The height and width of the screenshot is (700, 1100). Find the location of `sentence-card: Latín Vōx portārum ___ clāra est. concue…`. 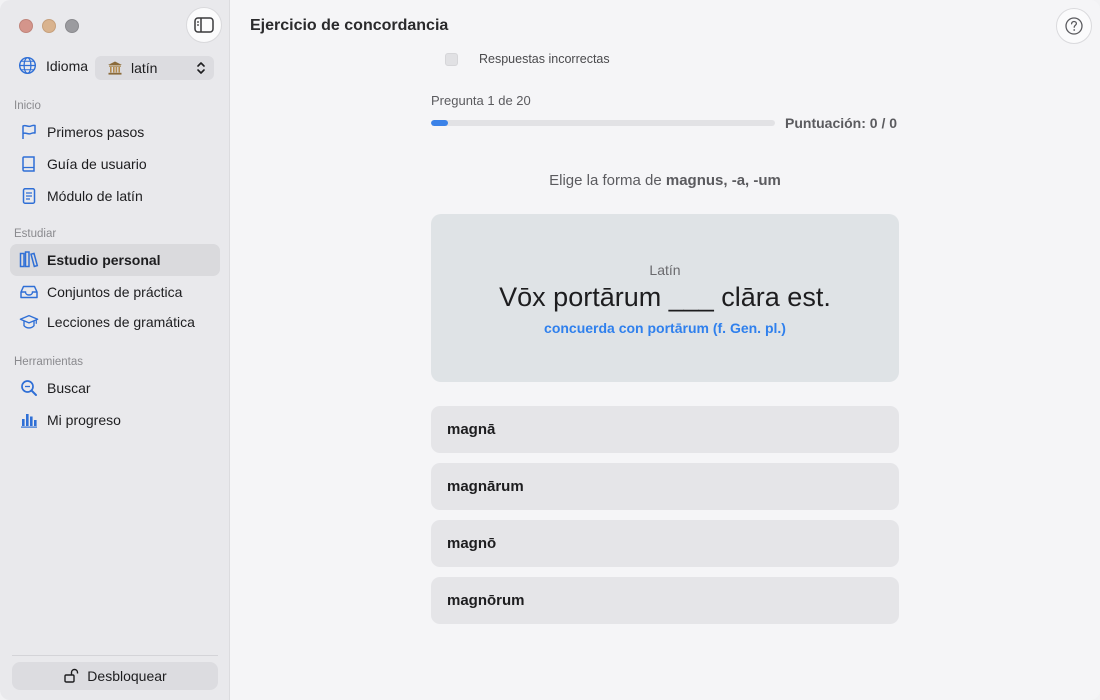

sentence-card: Latín Vōx portārum ___ clāra est. concue… is located at coordinates (665, 298).